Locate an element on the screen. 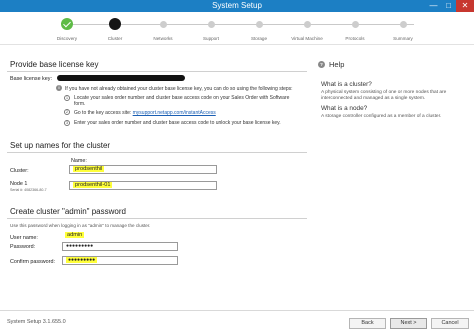 This screenshot has width=474, height=334. step-summary: Summary is located at coordinates (403, 28).